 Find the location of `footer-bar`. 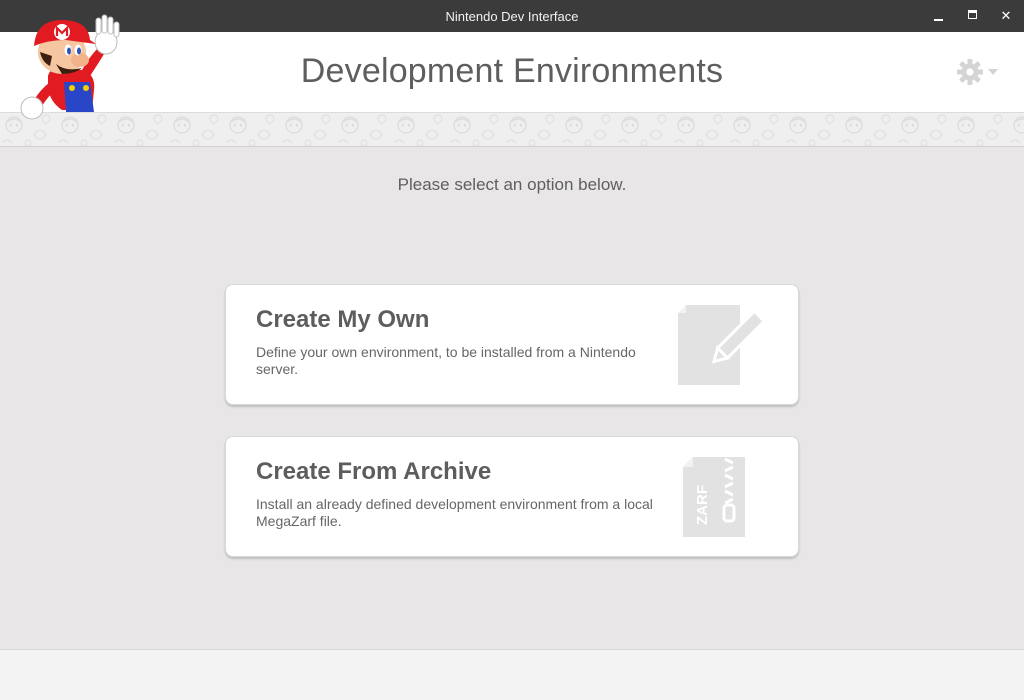

footer-bar is located at coordinates (512, 674).